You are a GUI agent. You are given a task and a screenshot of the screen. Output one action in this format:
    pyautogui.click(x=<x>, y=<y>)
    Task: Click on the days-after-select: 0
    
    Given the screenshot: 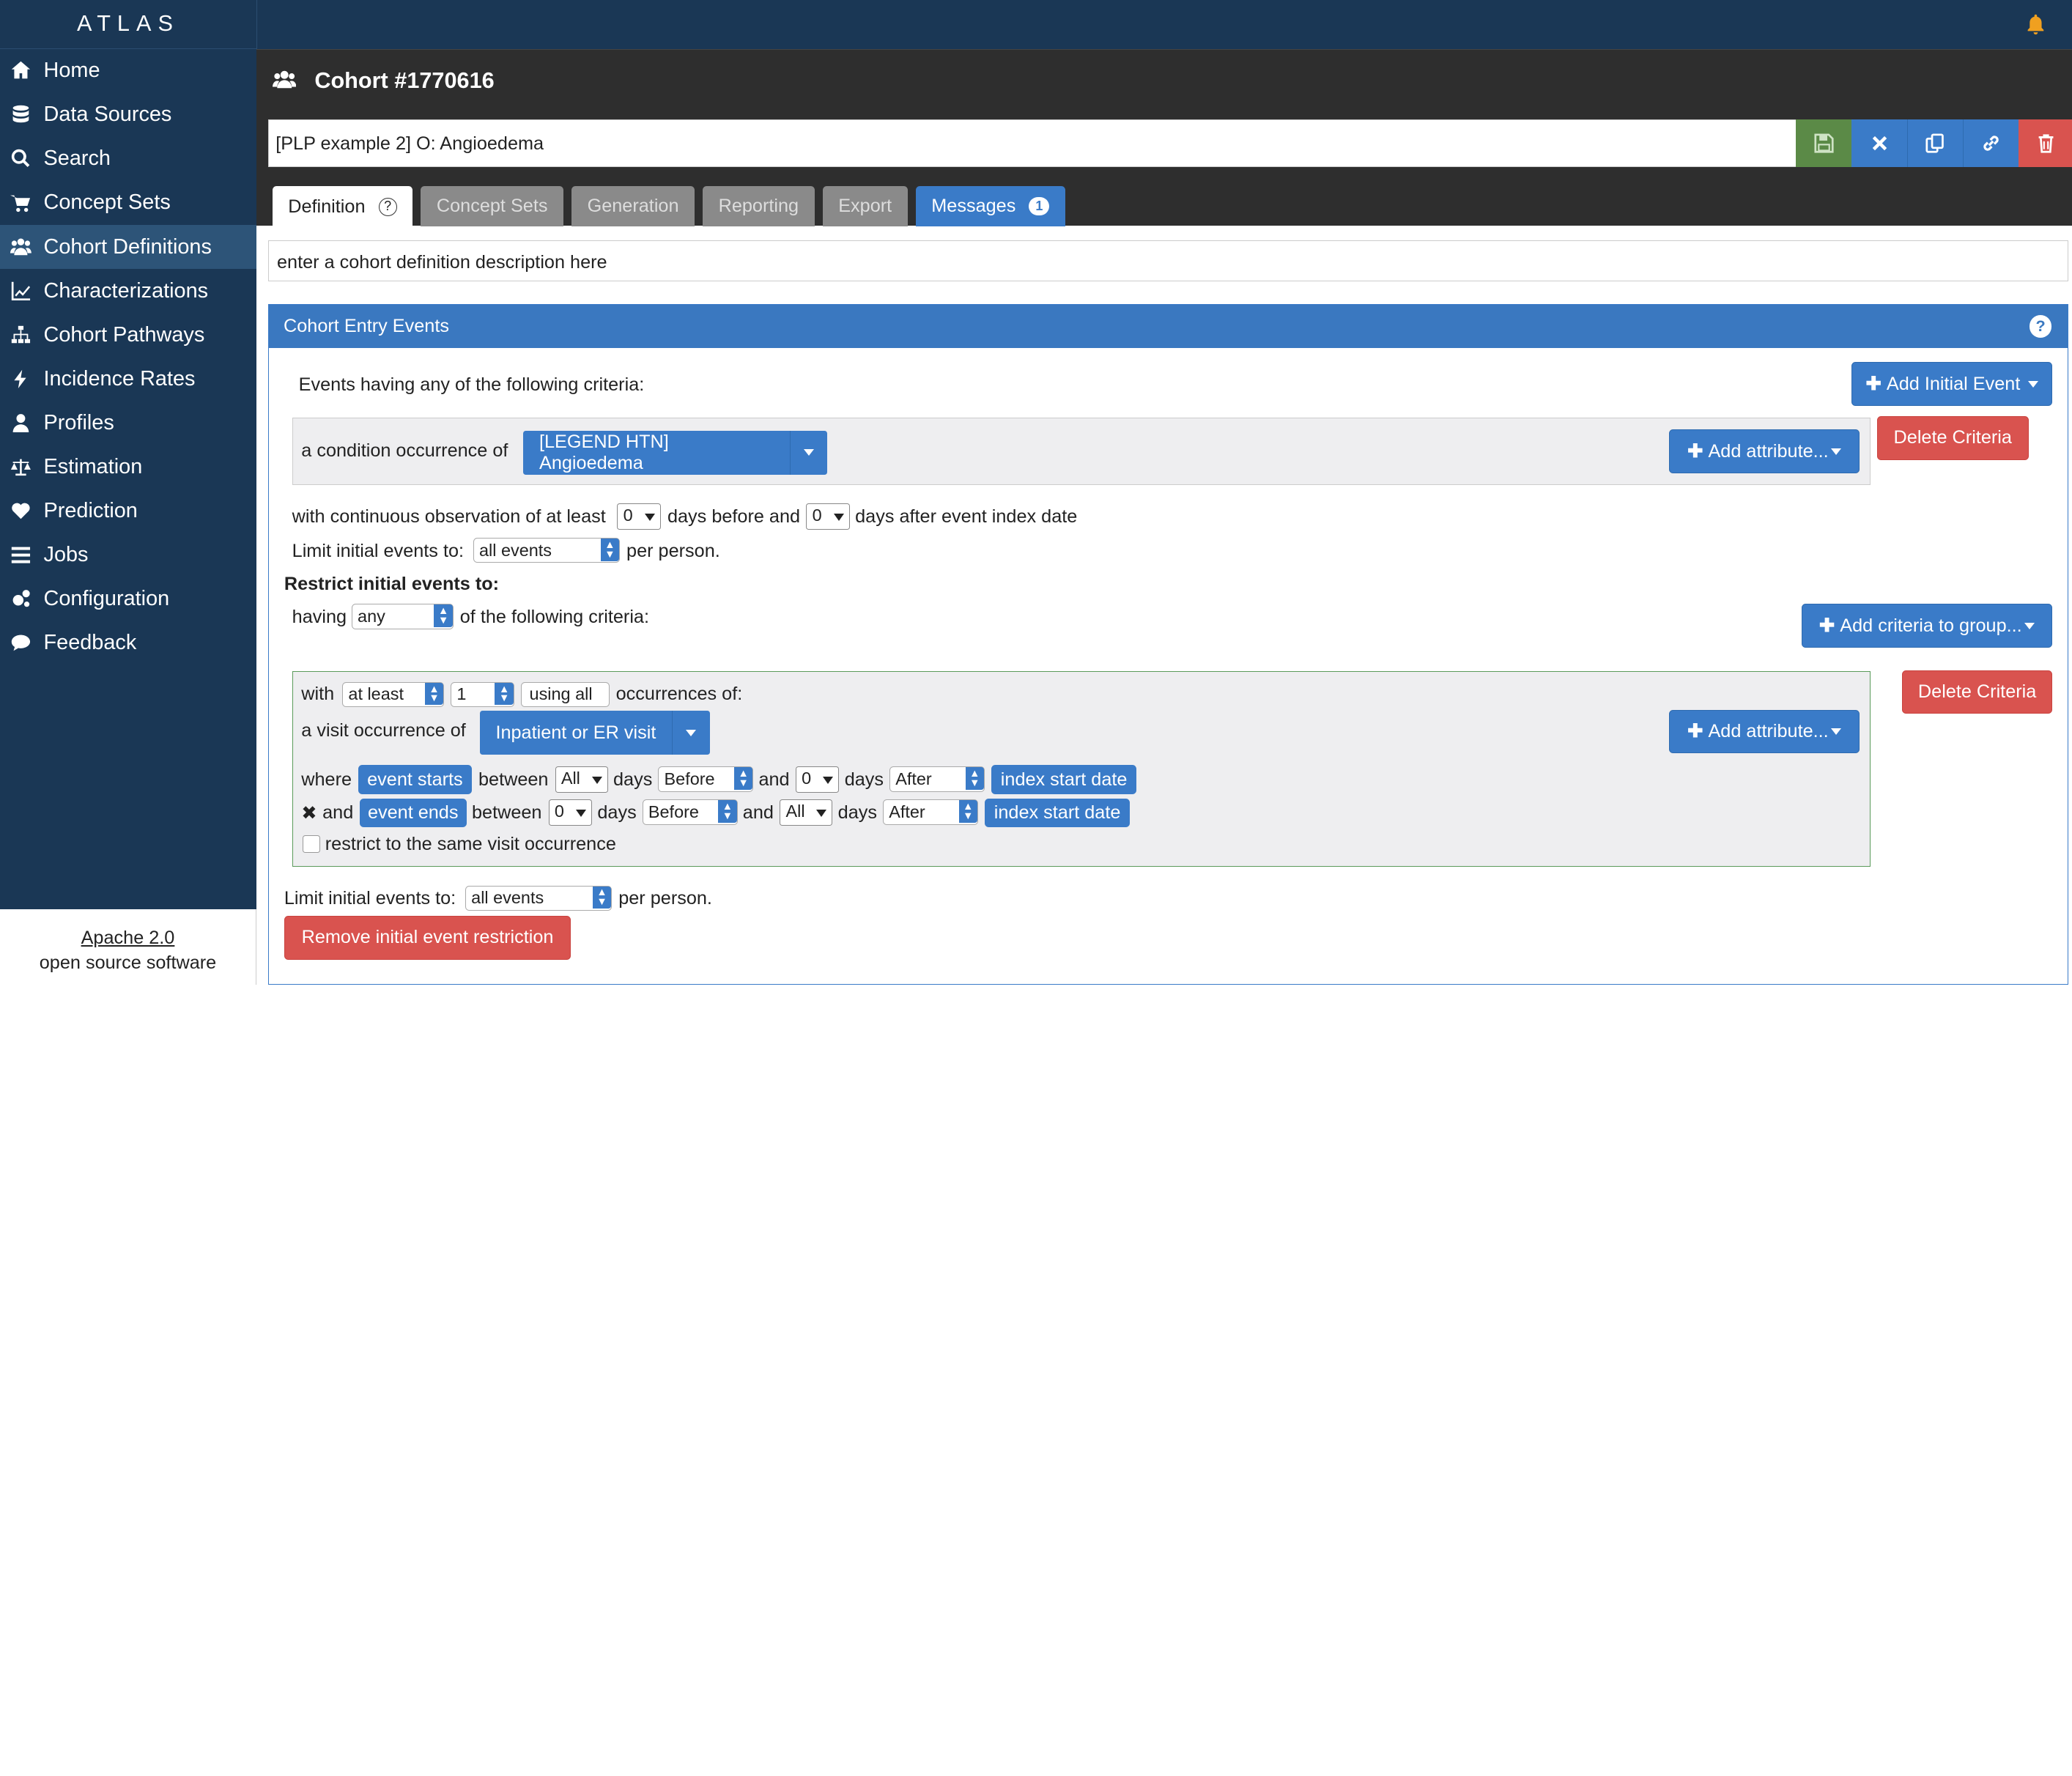 What is the action you would take?
    pyautogui.click(x=828, y=516)
    